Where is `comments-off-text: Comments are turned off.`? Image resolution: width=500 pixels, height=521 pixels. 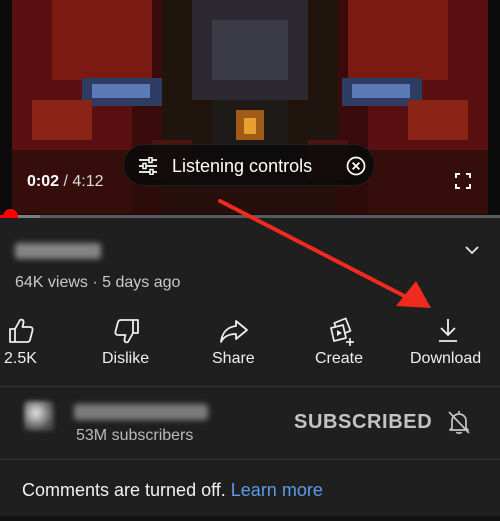
comments-off-text: Comments are turned off. is located at coordinates (124, 490).